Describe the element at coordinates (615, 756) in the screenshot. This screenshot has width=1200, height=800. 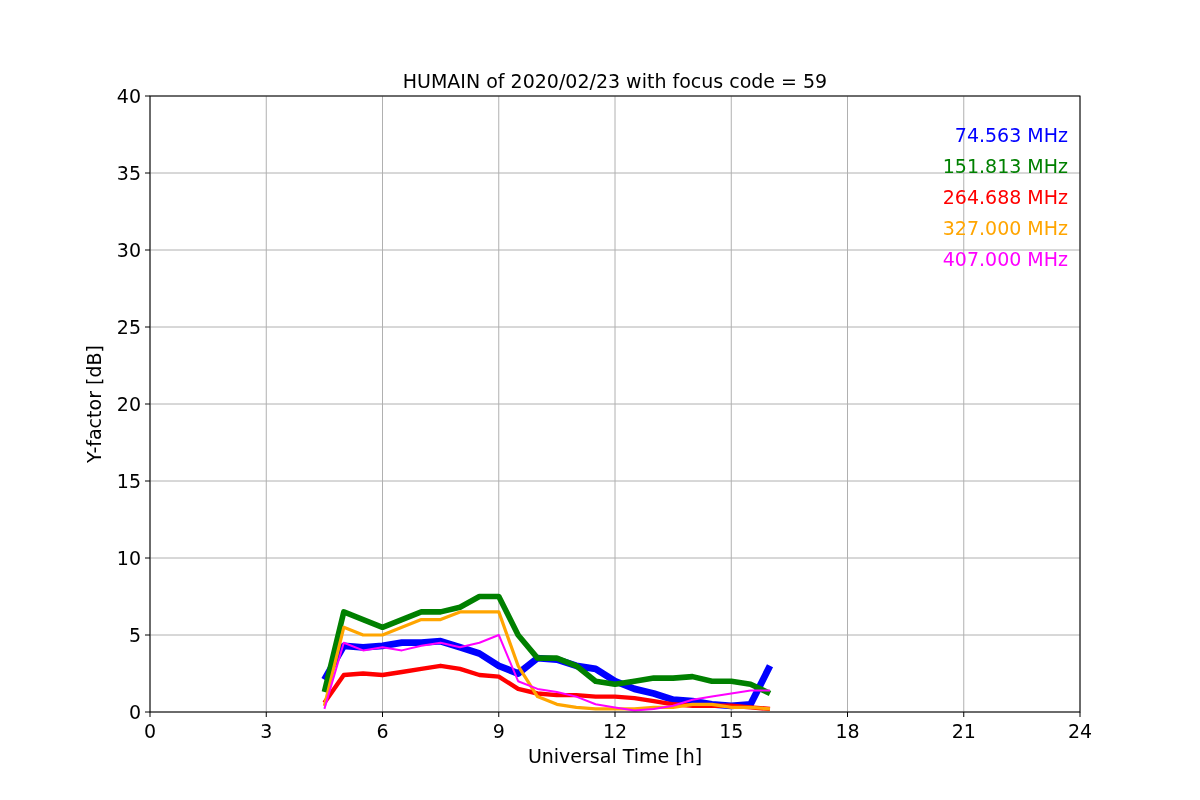
I see `x-axis-label: Universal Time [h]` at that location.